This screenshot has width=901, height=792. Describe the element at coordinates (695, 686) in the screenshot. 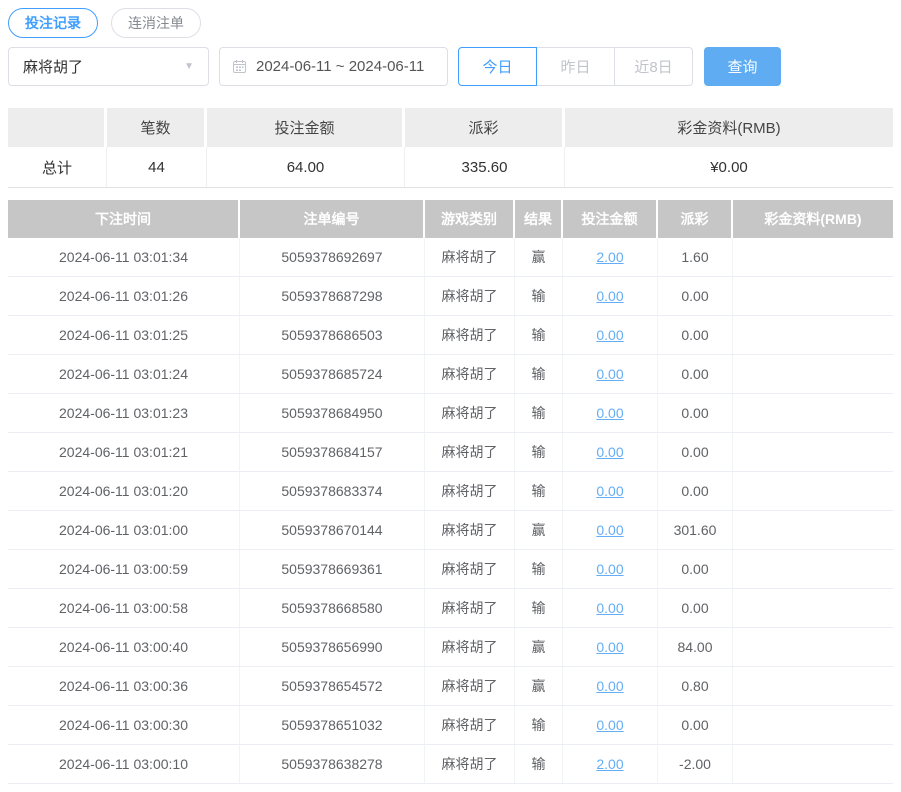

I see `cell-payout: 0.80` at that location.